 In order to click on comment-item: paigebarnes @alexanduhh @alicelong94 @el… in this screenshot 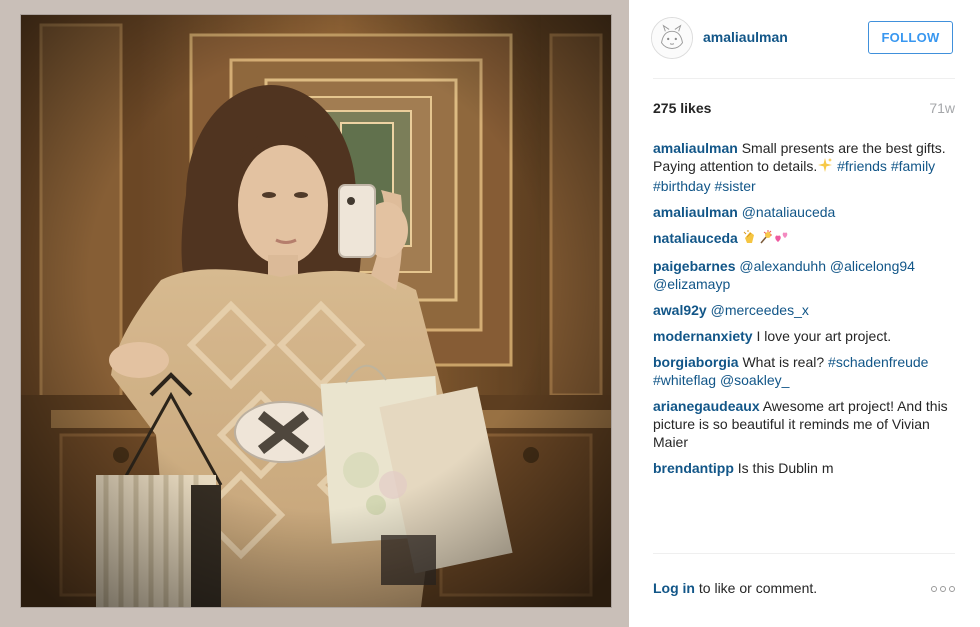, I will do `click(804, 275)`.